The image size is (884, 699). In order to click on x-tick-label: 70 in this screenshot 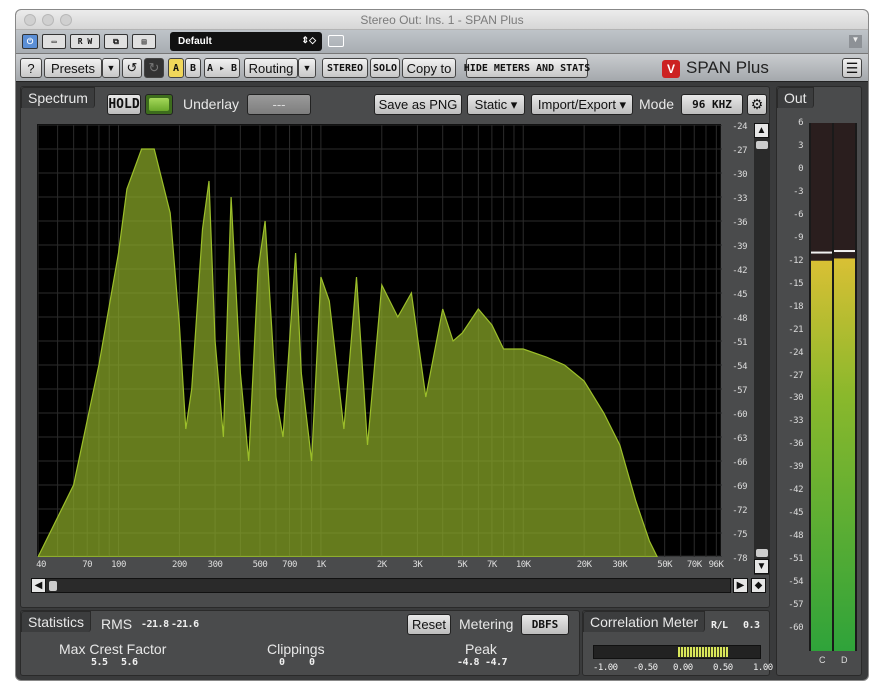, I will do `click(87, 565)`.